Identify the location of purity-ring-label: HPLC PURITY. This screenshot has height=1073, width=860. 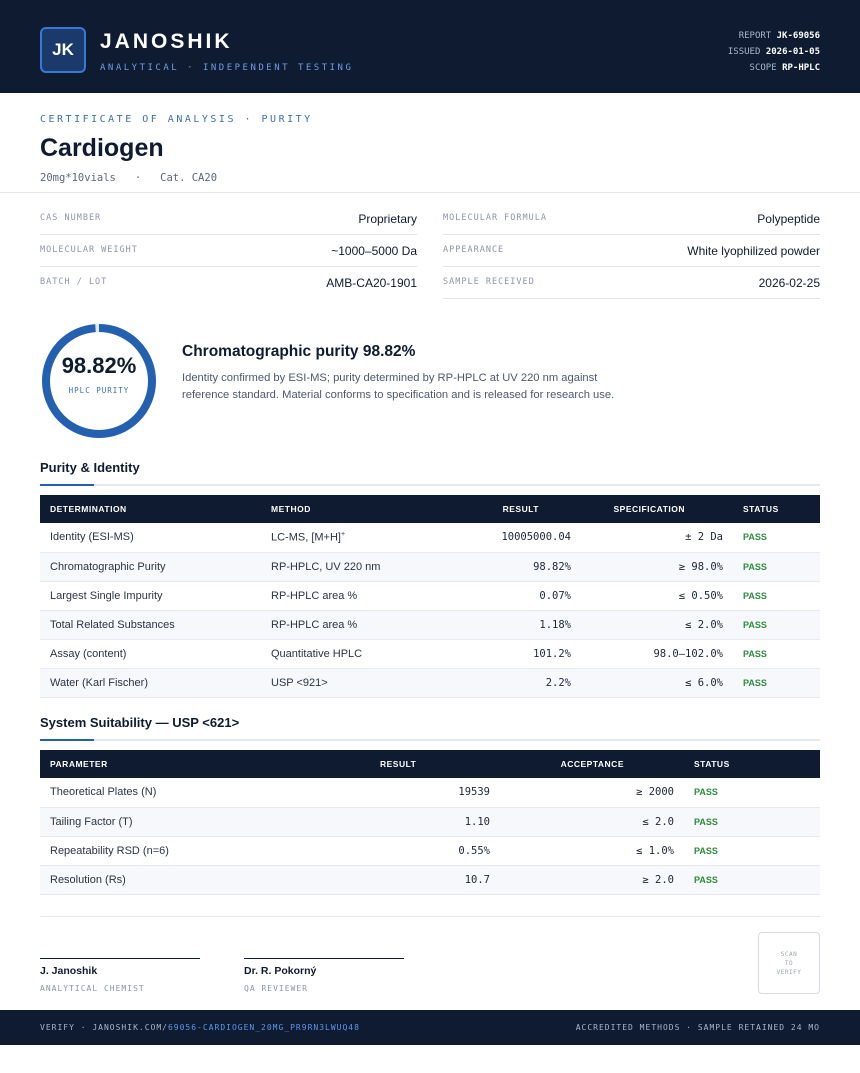
(99, 390).